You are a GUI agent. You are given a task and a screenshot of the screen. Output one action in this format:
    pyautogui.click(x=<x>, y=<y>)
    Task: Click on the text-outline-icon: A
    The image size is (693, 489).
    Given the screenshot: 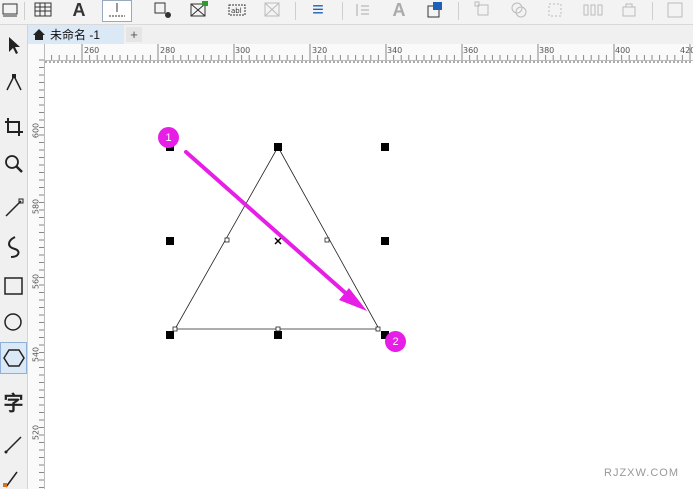 What is the action you would take?
    pyautogui.click(x=399, y=10)
    